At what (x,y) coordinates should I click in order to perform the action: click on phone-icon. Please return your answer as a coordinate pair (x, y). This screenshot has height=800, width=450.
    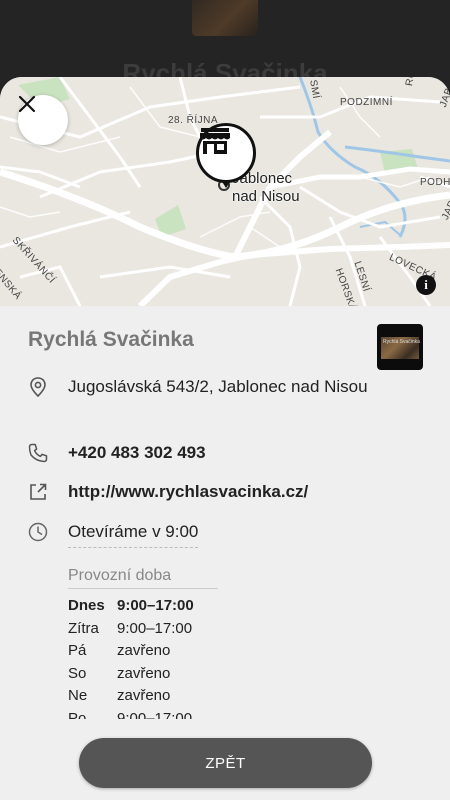
    Looking at the image, I should click on (38, 453).